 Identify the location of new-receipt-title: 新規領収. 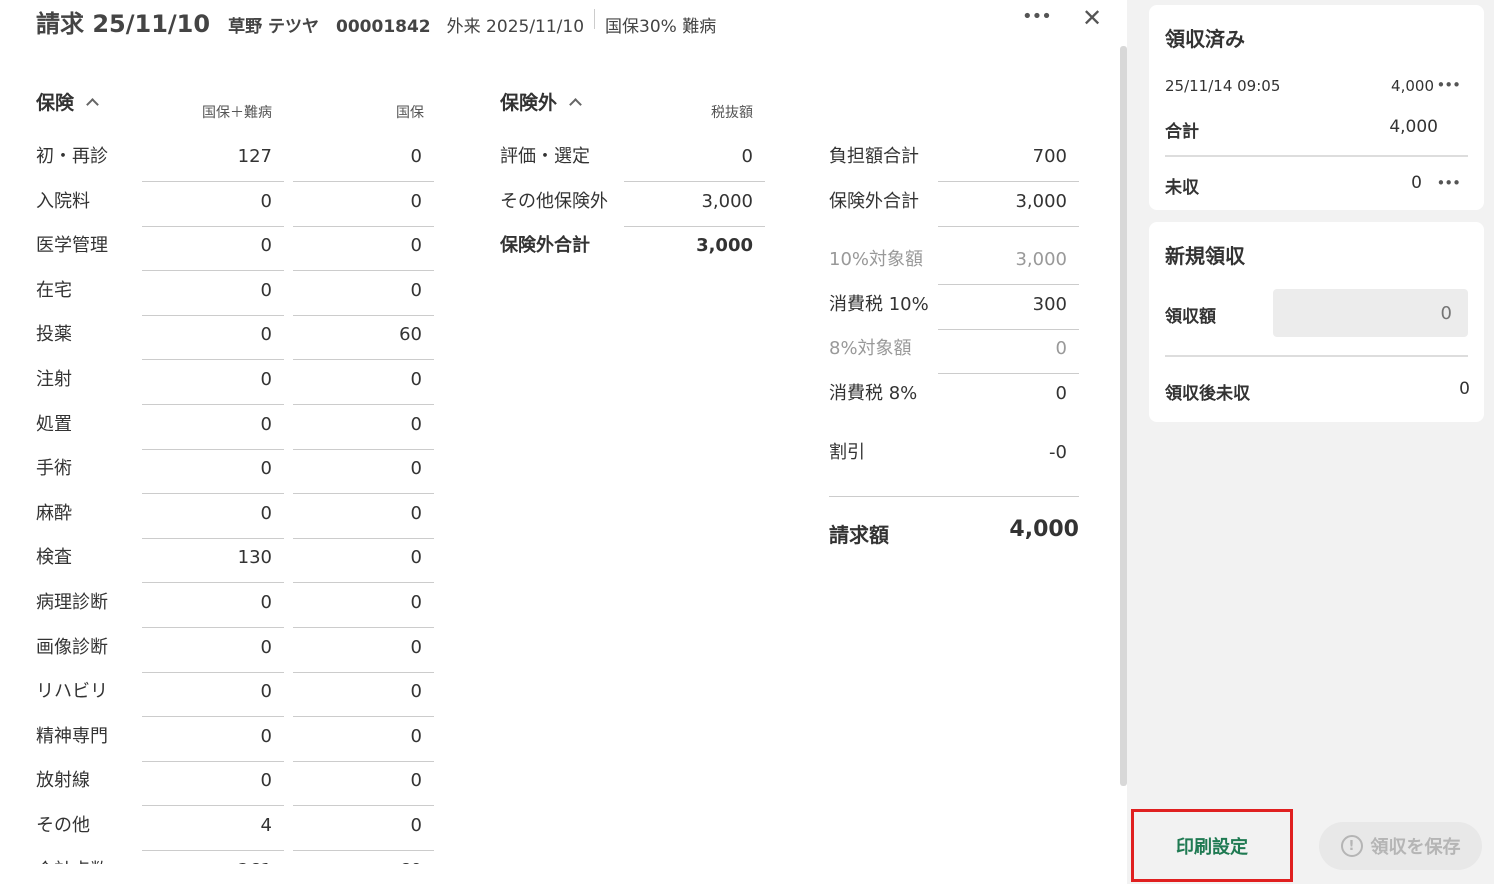
(1205, 256).